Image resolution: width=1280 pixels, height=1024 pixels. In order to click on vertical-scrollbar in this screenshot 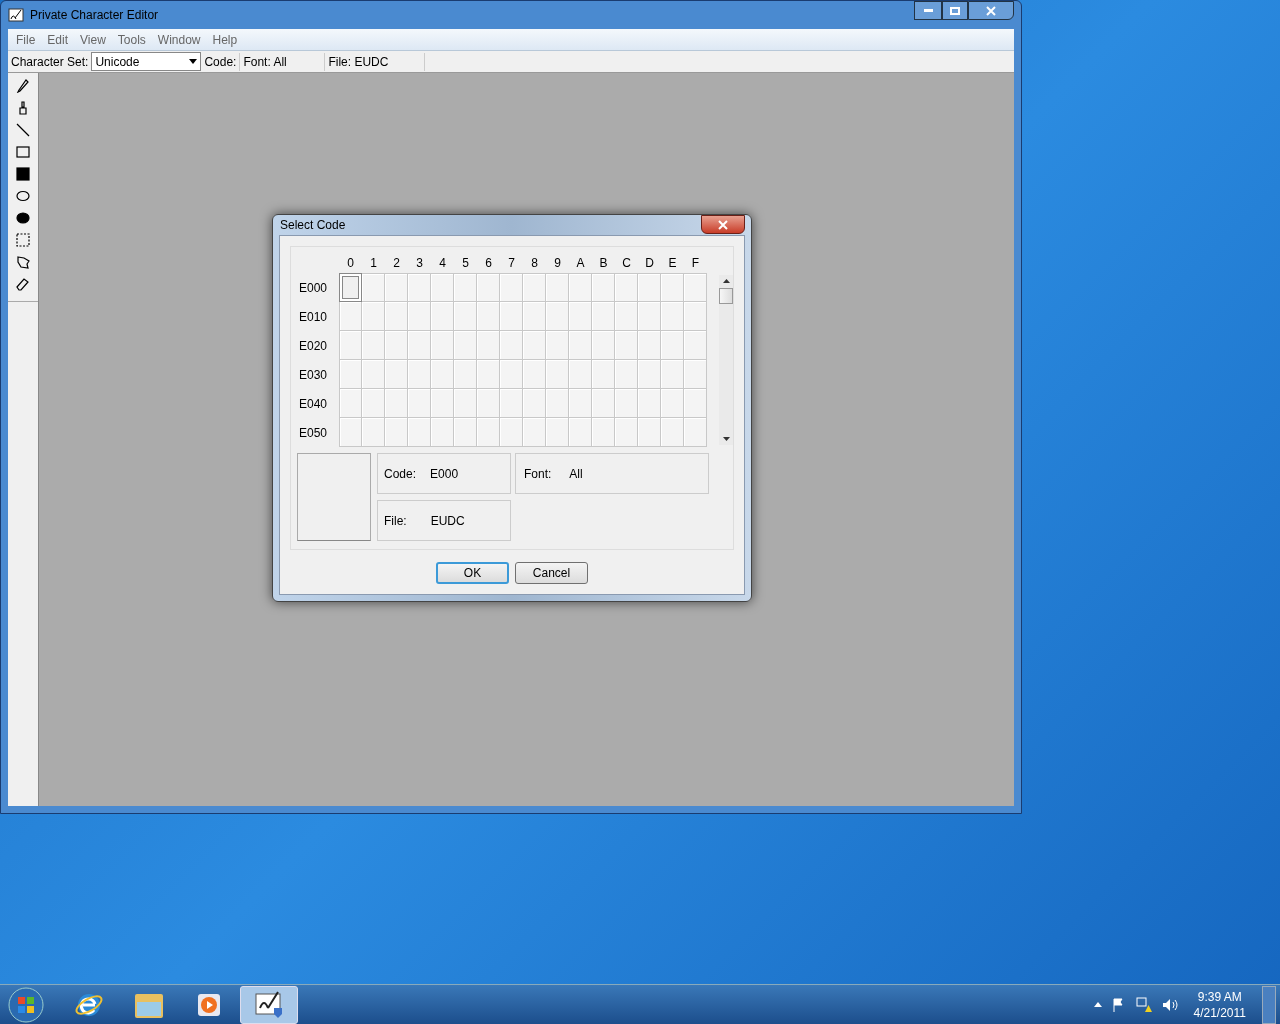, I will do `click(726, 360)`.